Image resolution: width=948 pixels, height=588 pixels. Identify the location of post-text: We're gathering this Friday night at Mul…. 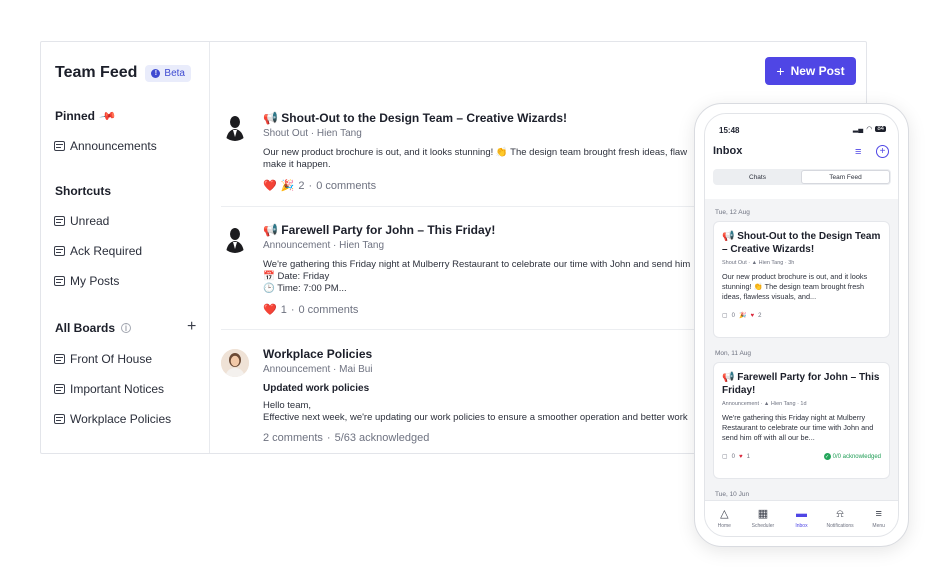
(502, 277).